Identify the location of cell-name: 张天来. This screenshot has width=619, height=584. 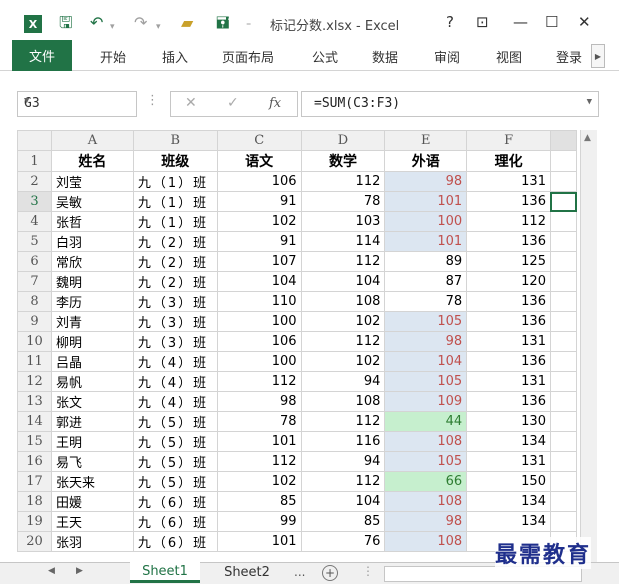
(92, 481).